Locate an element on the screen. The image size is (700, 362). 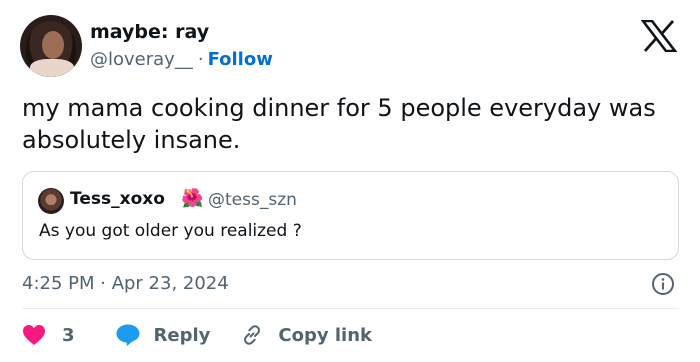
timestamp: 4:25 PM · Apr 23, 2024 is located at coordinates (125, 283).